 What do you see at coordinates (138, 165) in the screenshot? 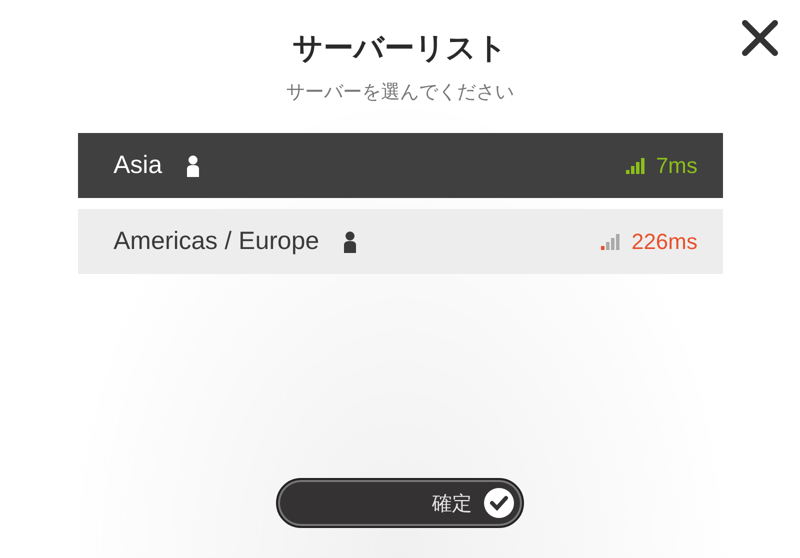
I see `server-name: Asia` at bounding box center [138, 165].